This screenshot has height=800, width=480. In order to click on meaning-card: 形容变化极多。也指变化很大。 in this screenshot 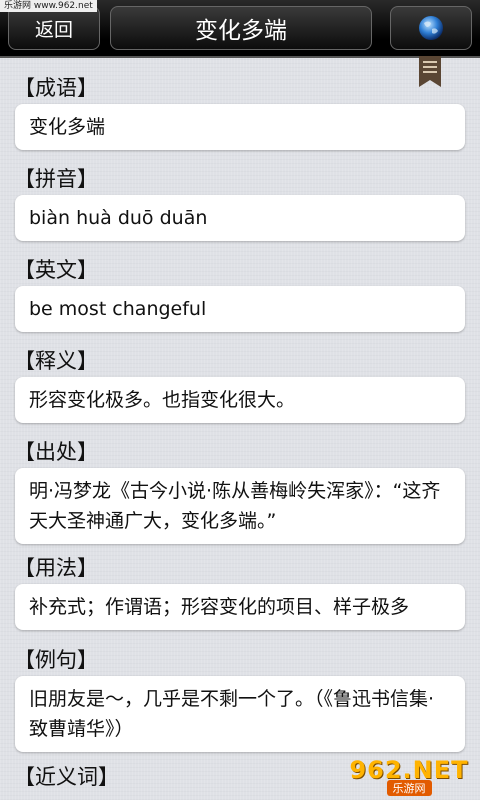, I will do `click(240, 400)`.